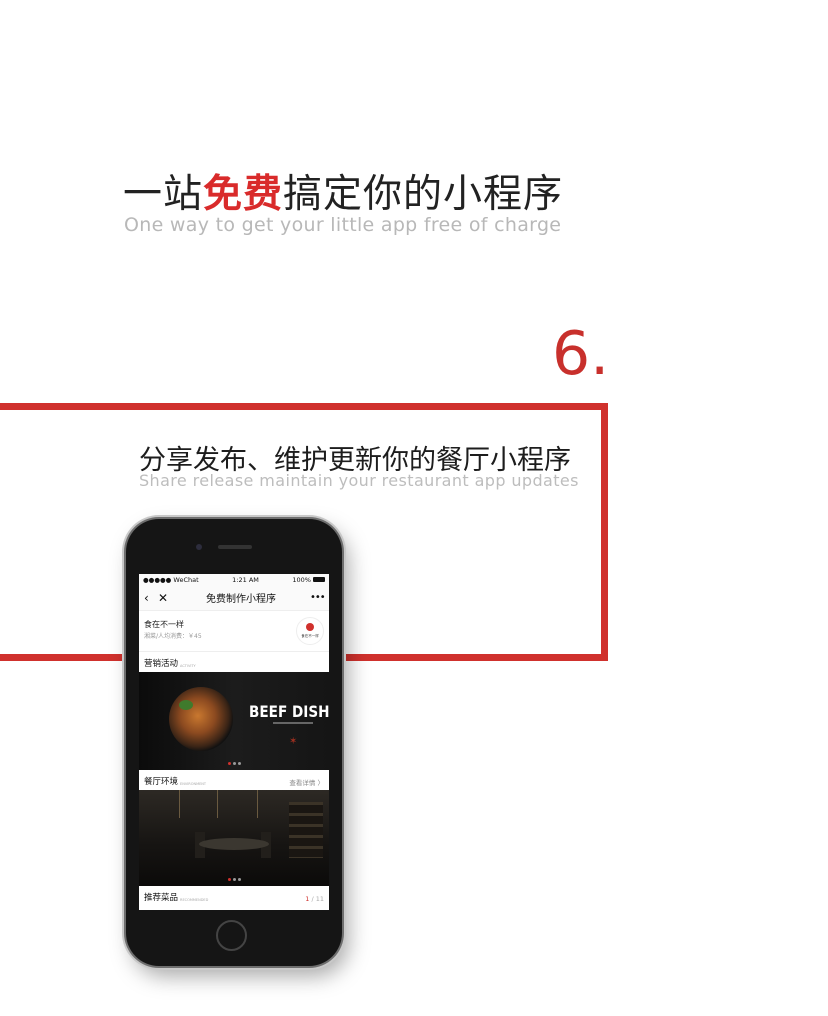  What do you see at coordinates (310, 636) in the screenshot?
I see `logo-text: 食在不一样` at bounding box center [310, 636].